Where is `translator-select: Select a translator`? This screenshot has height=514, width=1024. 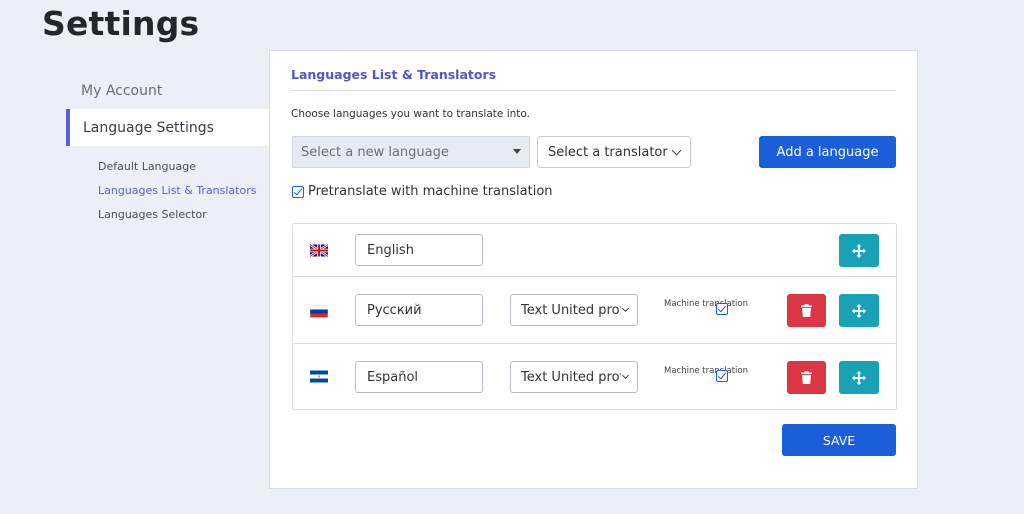
translator-select: Select a translator is located at coordinates (614, 152).